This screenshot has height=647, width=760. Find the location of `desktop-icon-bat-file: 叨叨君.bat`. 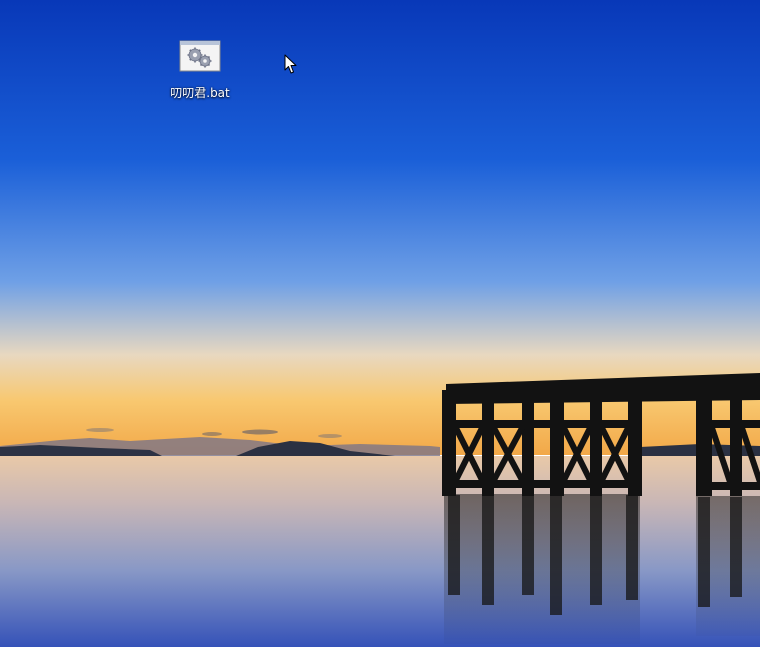

desktop-icon-bat-file: 叨叨君.bat is located at coordinates (200, 71).